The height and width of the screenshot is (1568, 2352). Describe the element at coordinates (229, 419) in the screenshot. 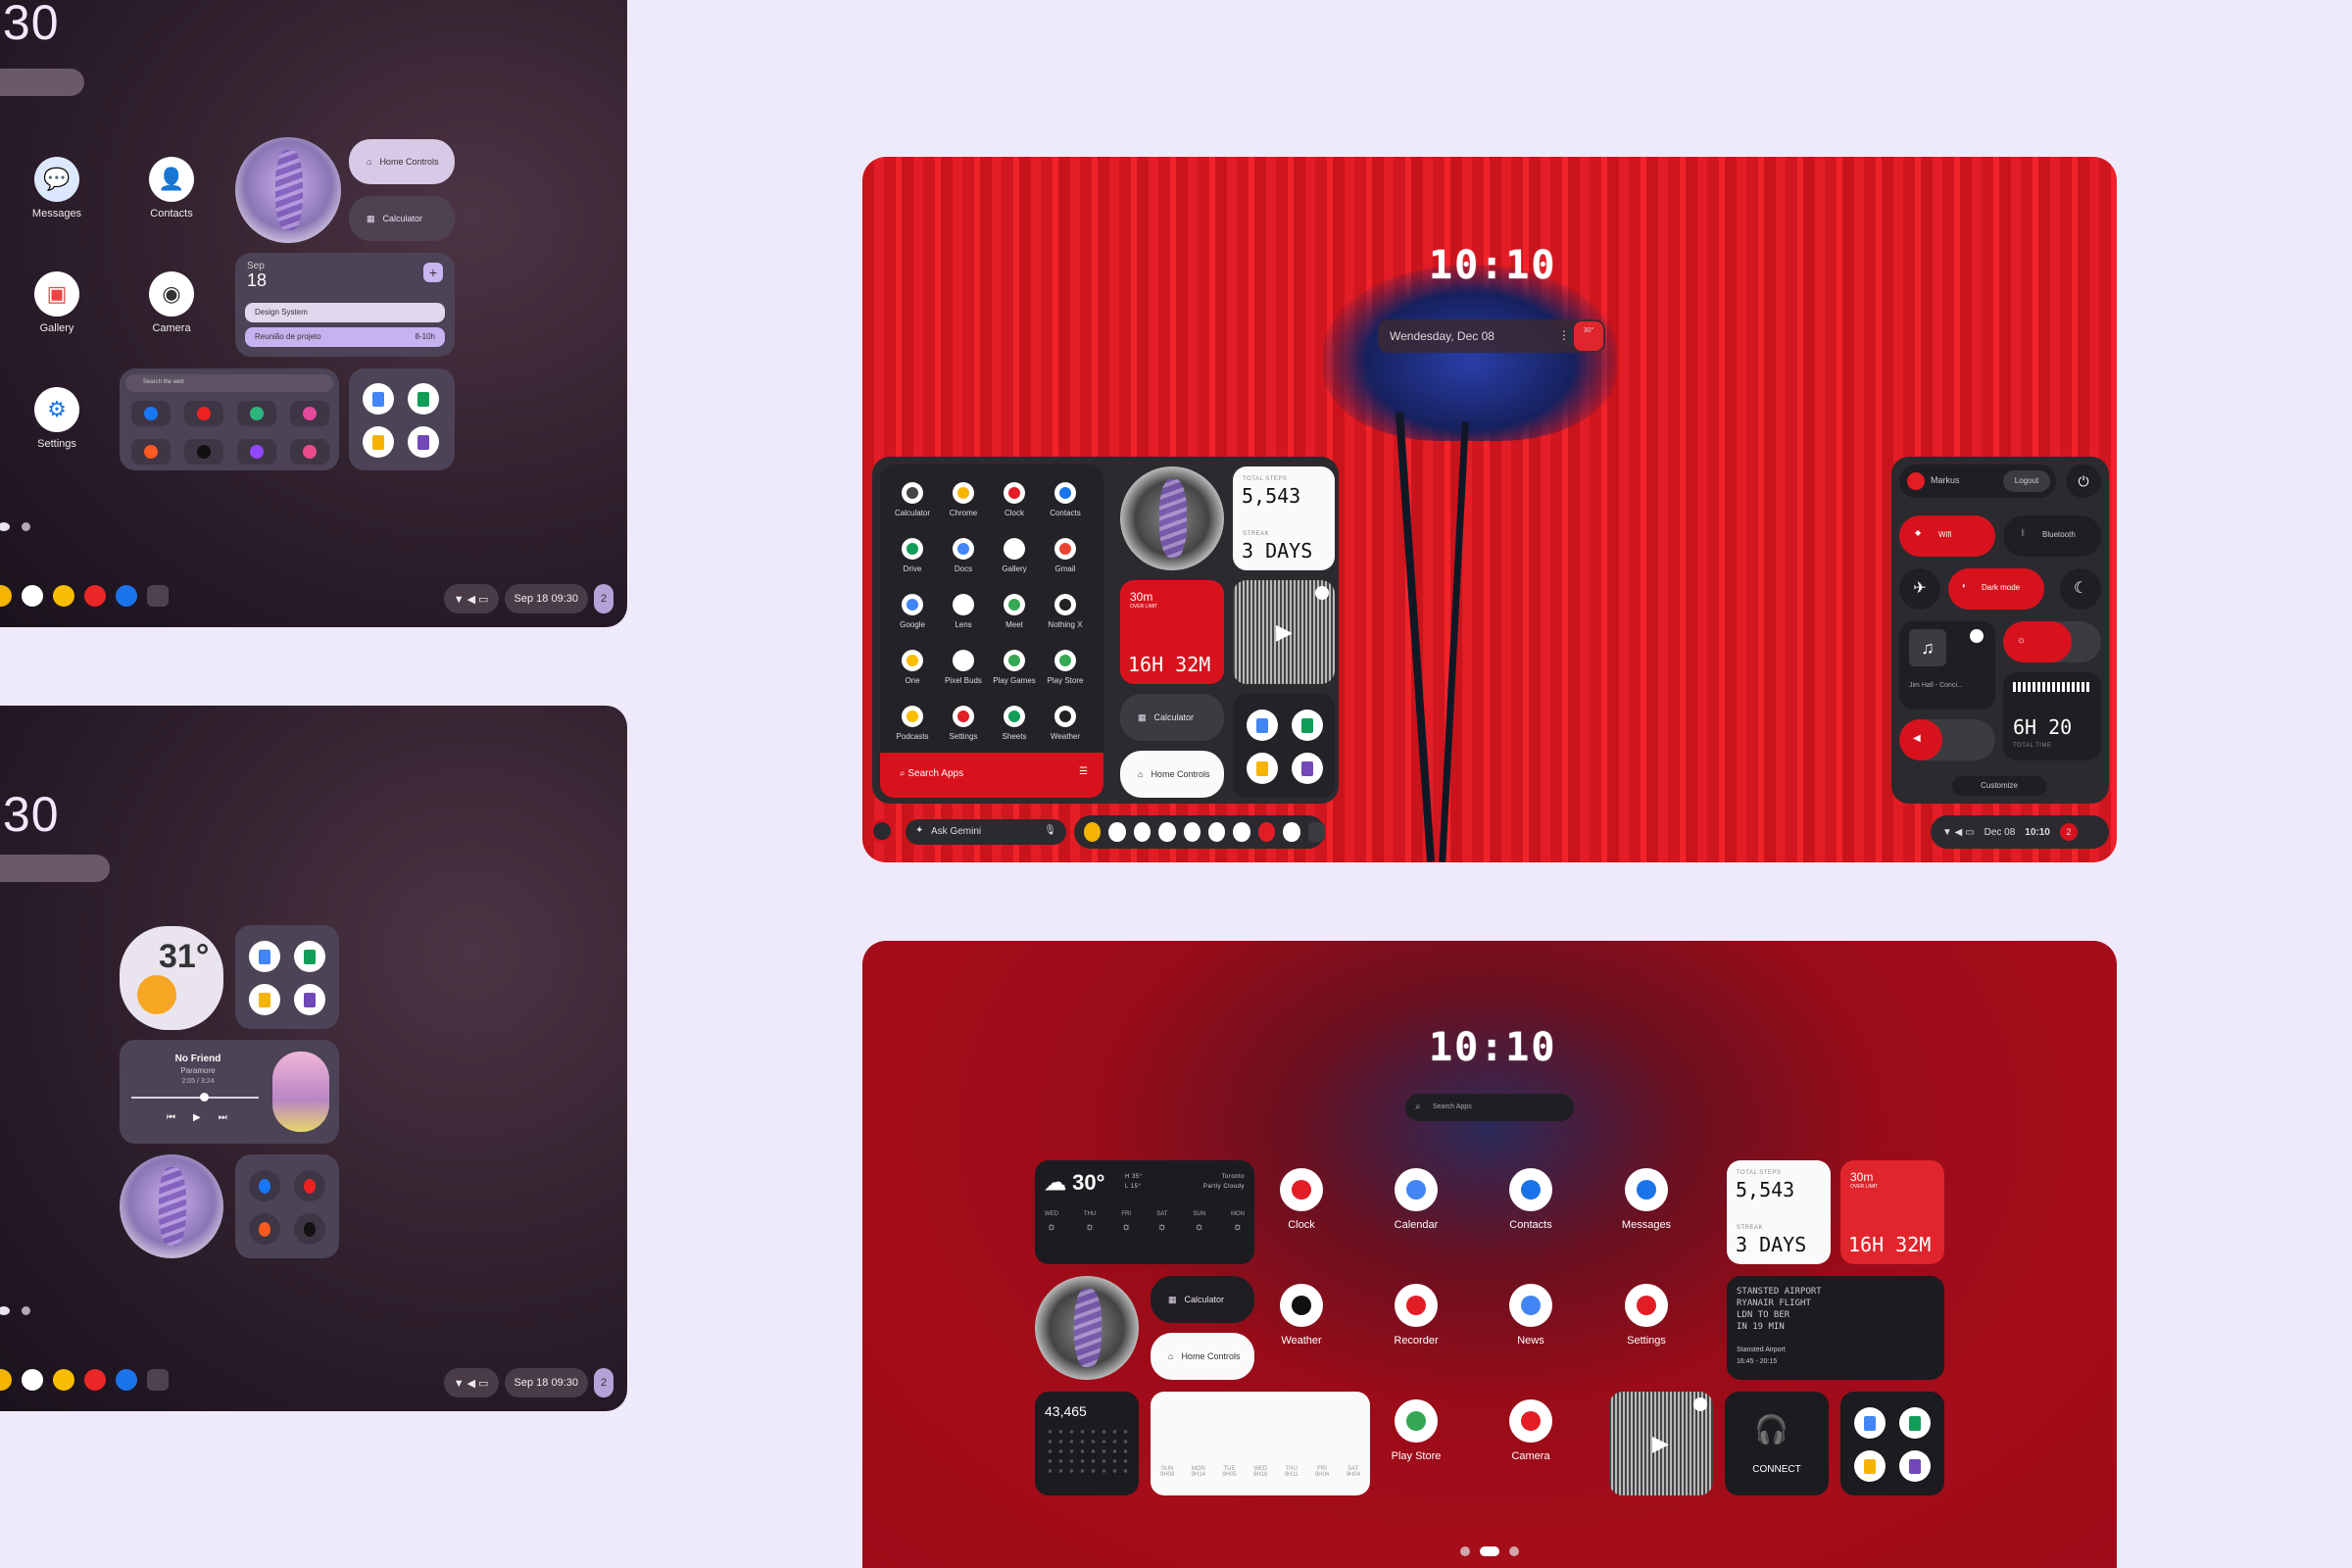

I see `search-widget: Search the web` at that location.